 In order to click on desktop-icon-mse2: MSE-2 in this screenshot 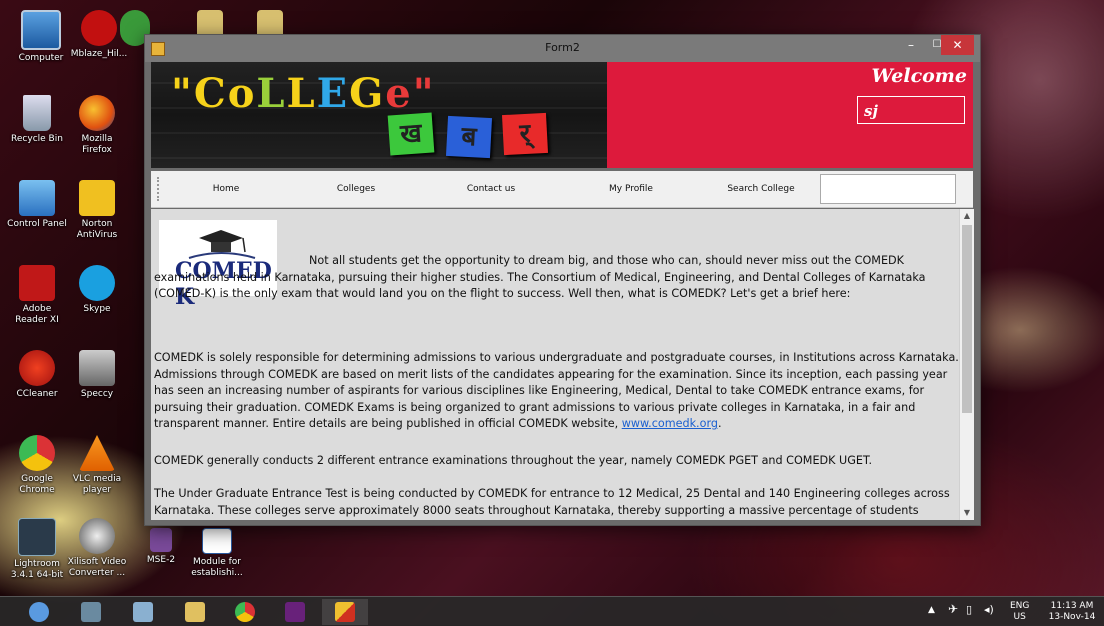, I will do `click(161, 547)`.